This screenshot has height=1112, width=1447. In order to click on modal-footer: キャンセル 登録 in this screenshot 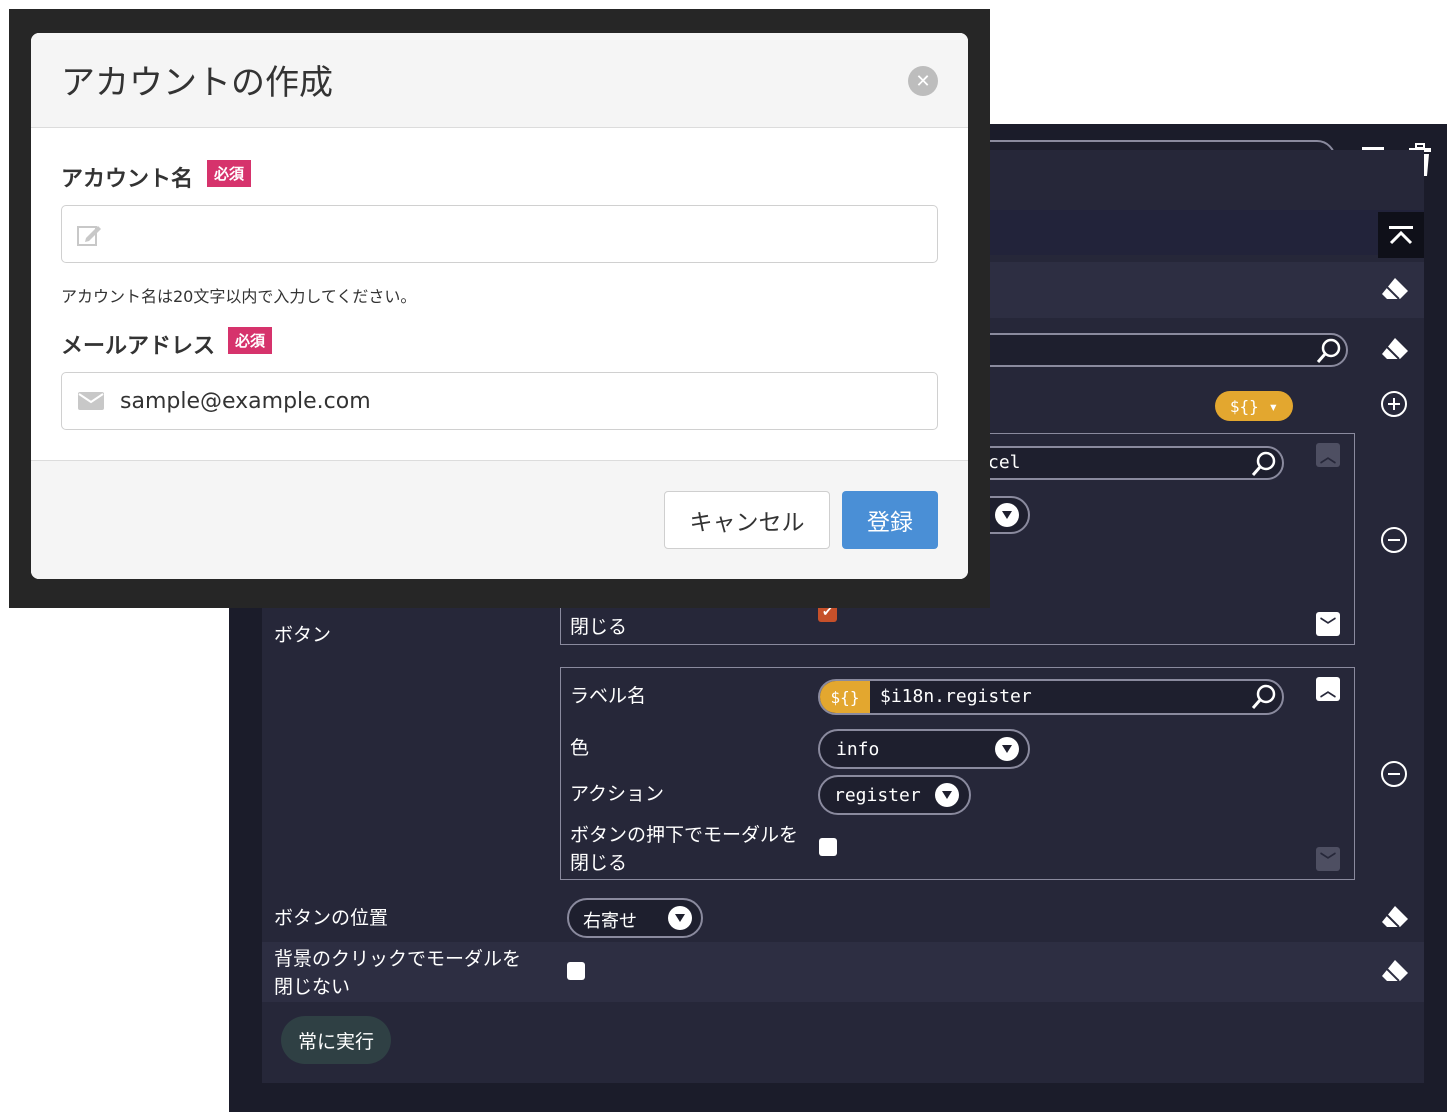, I will do `click(499, 519)`.